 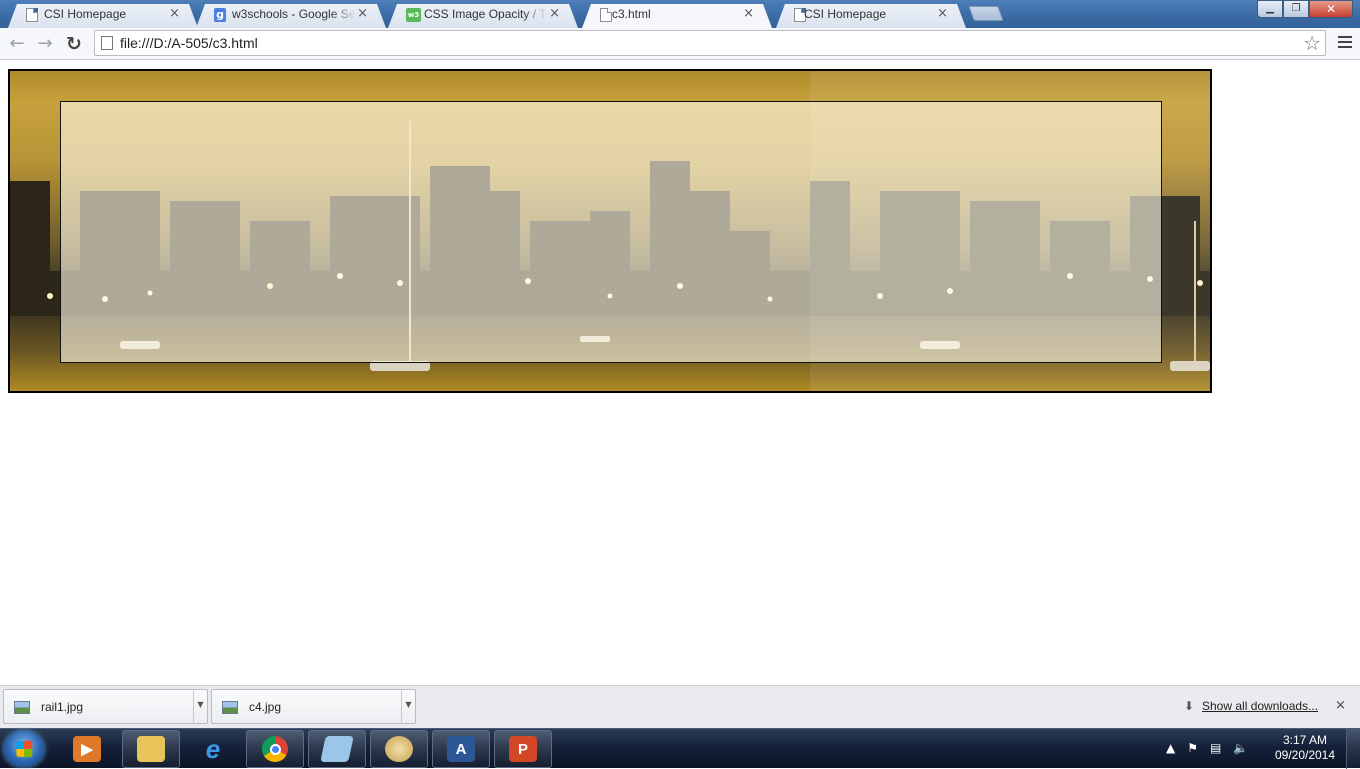 I want to click on tab-c3-html: c3.html ×, so click(x=677, y=15).